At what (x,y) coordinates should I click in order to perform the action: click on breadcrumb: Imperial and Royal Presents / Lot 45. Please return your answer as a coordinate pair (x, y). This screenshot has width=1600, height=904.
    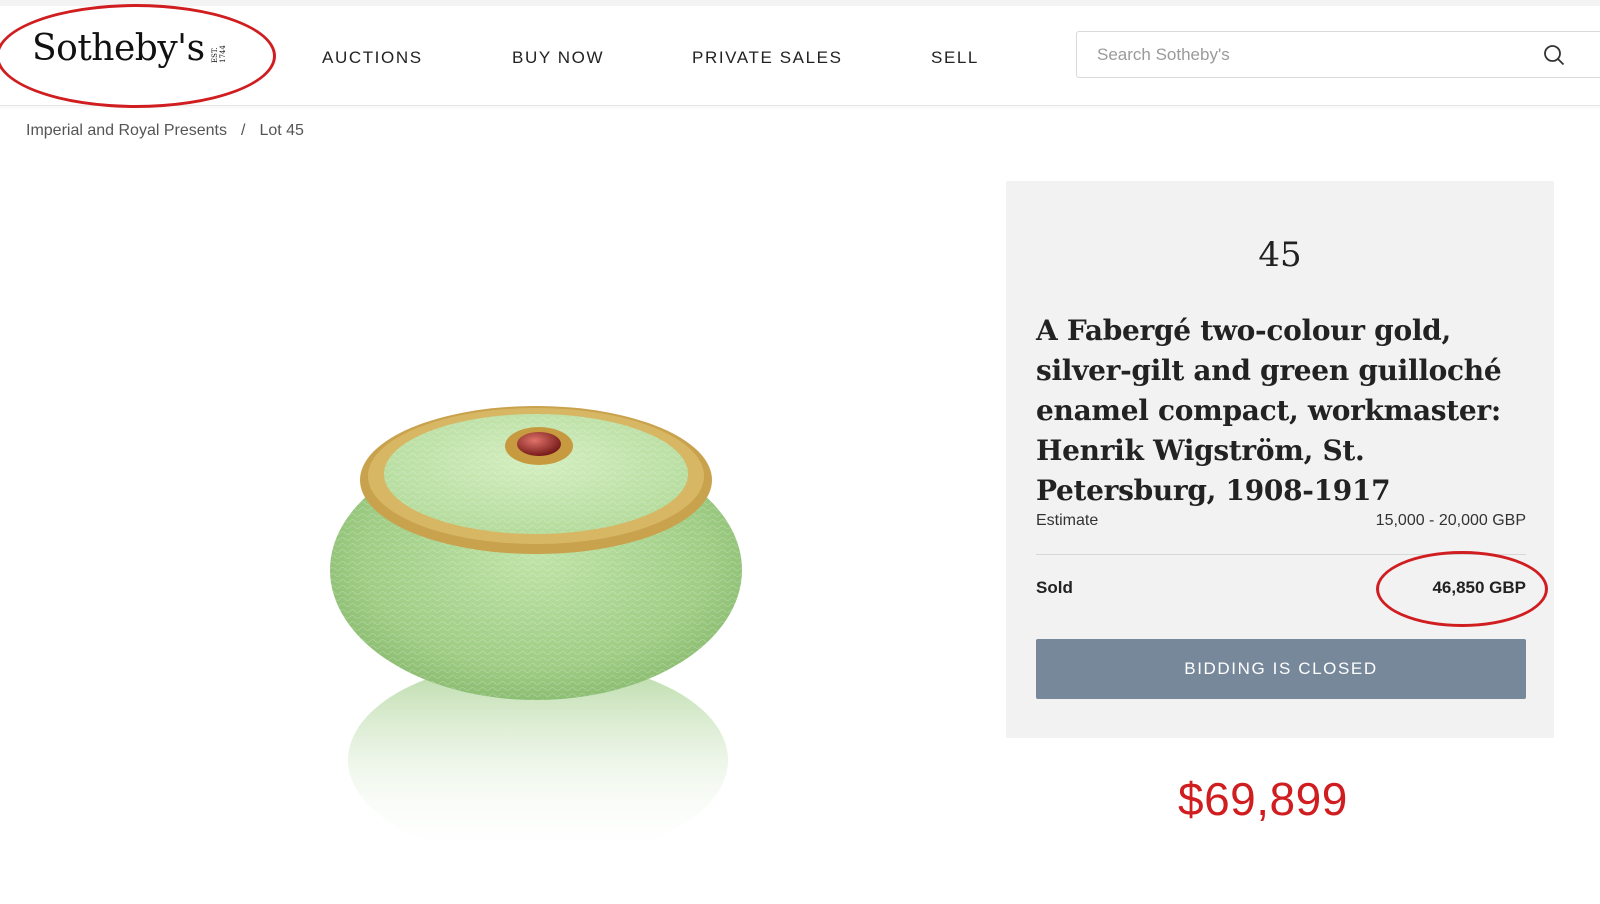
    Looking at the image, I should click on (165, 131).